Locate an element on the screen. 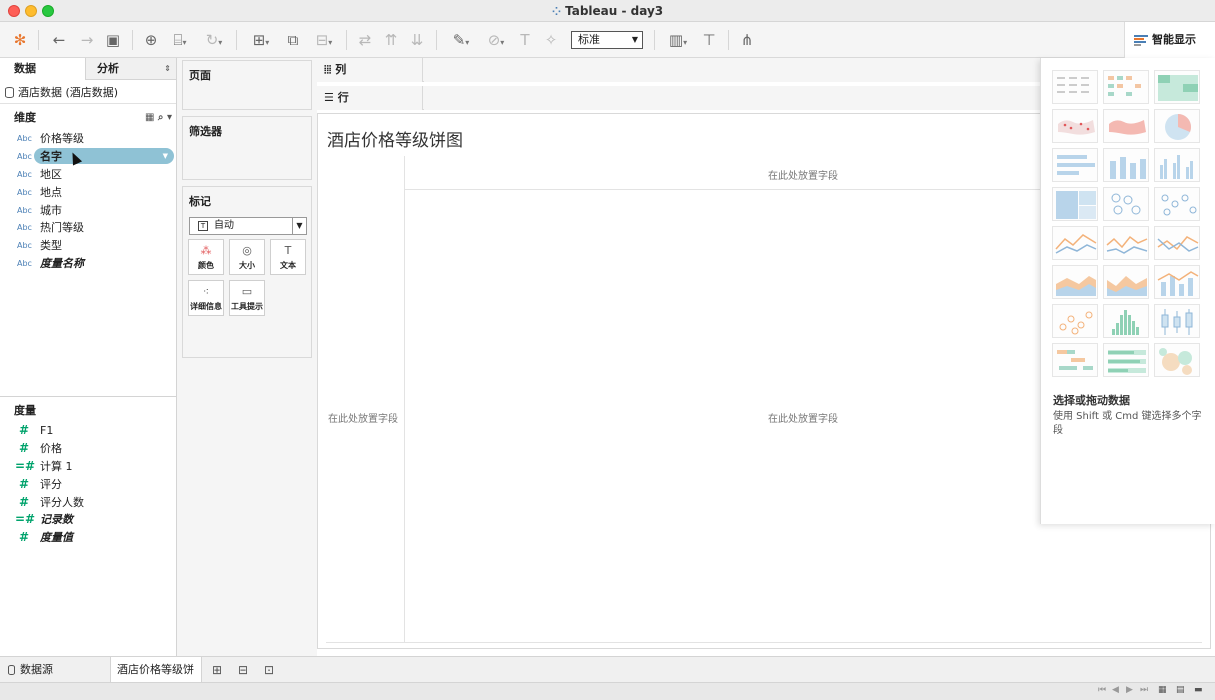 The height and width of the screenshot is (700, 1215). show-me-hint-description: 使用 Shift 或 Cmd 键选择多个字段 is located at coordinates (1127, 423).